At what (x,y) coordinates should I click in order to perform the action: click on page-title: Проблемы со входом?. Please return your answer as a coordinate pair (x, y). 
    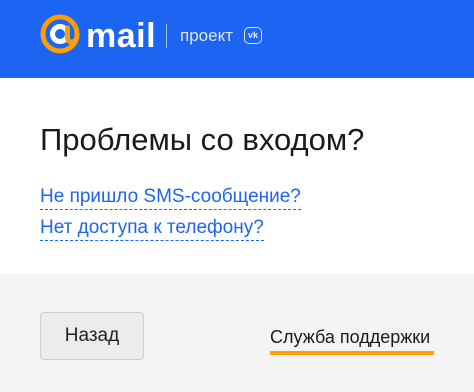
    Looking at the image, I should click on (202, 139).